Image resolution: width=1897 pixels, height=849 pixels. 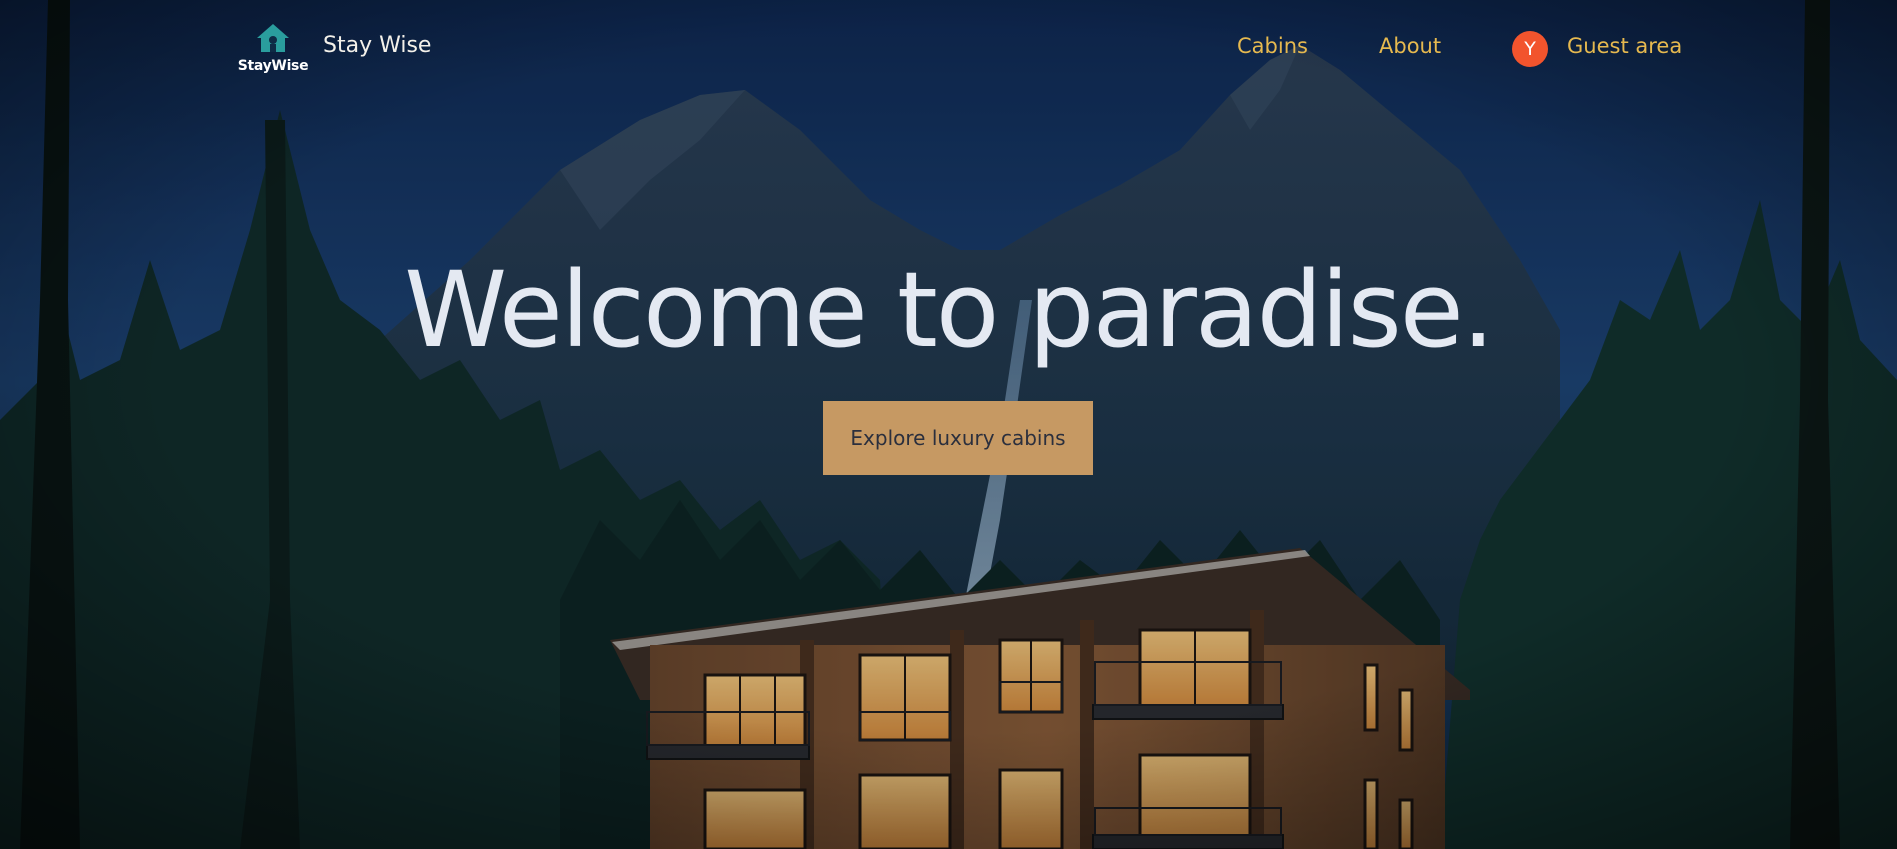 What do you see at coordinates (958, 438) in the screenshot?
I see `explore-cabins-button: Explore luxury cabins` at bounding box center [958, 438].